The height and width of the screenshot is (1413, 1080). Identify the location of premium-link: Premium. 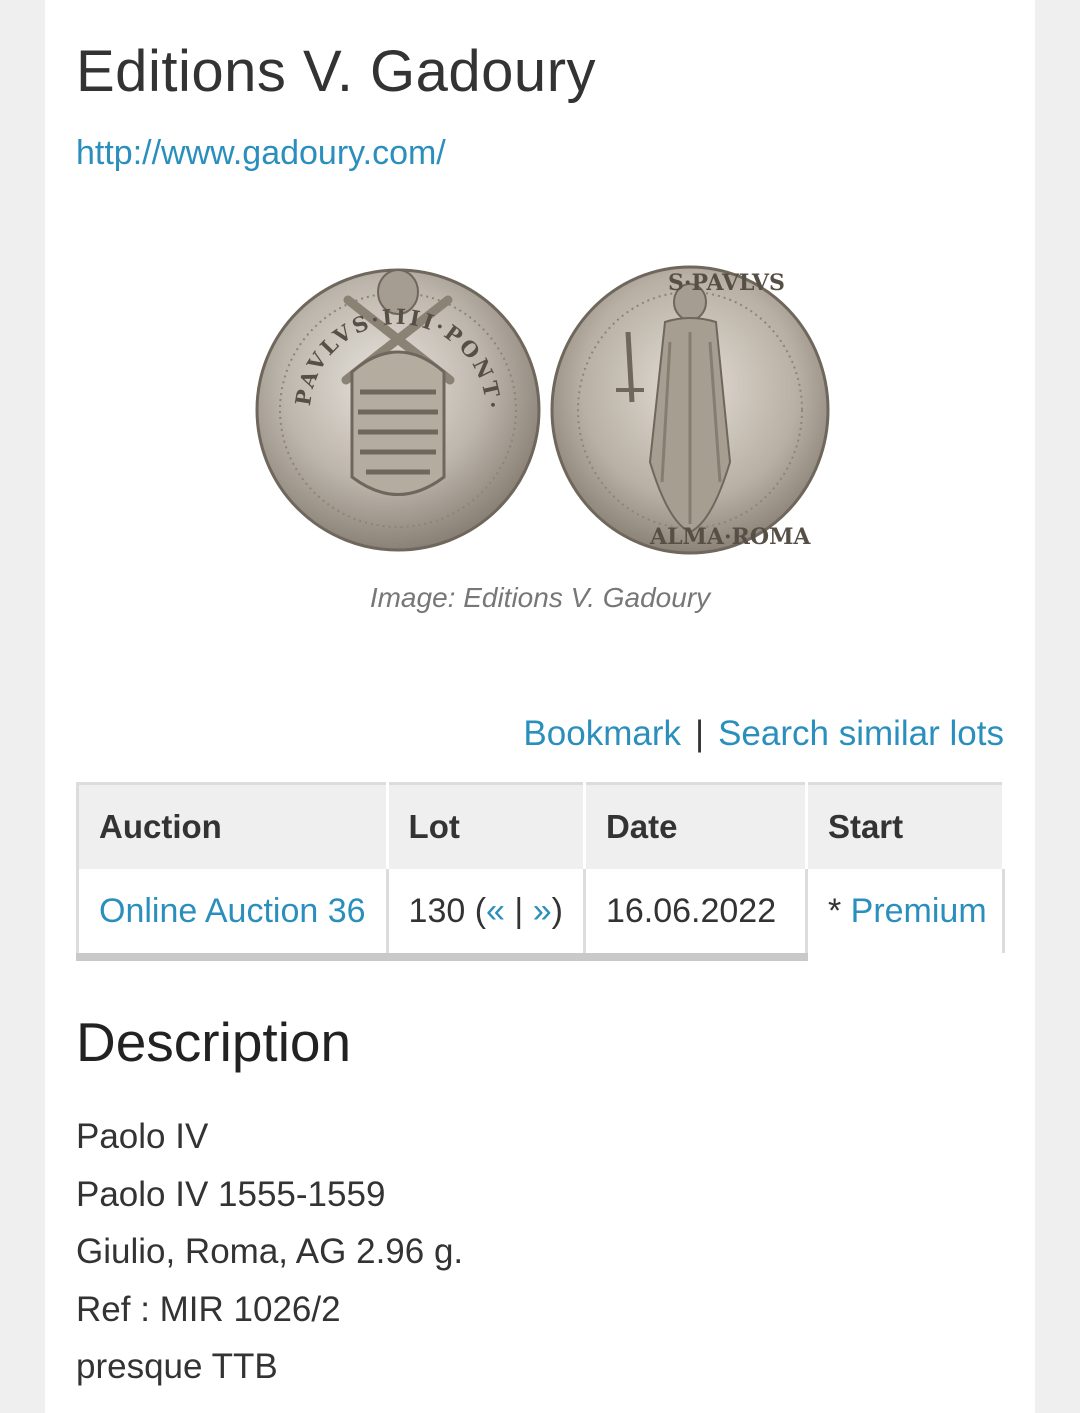
(919, 911).